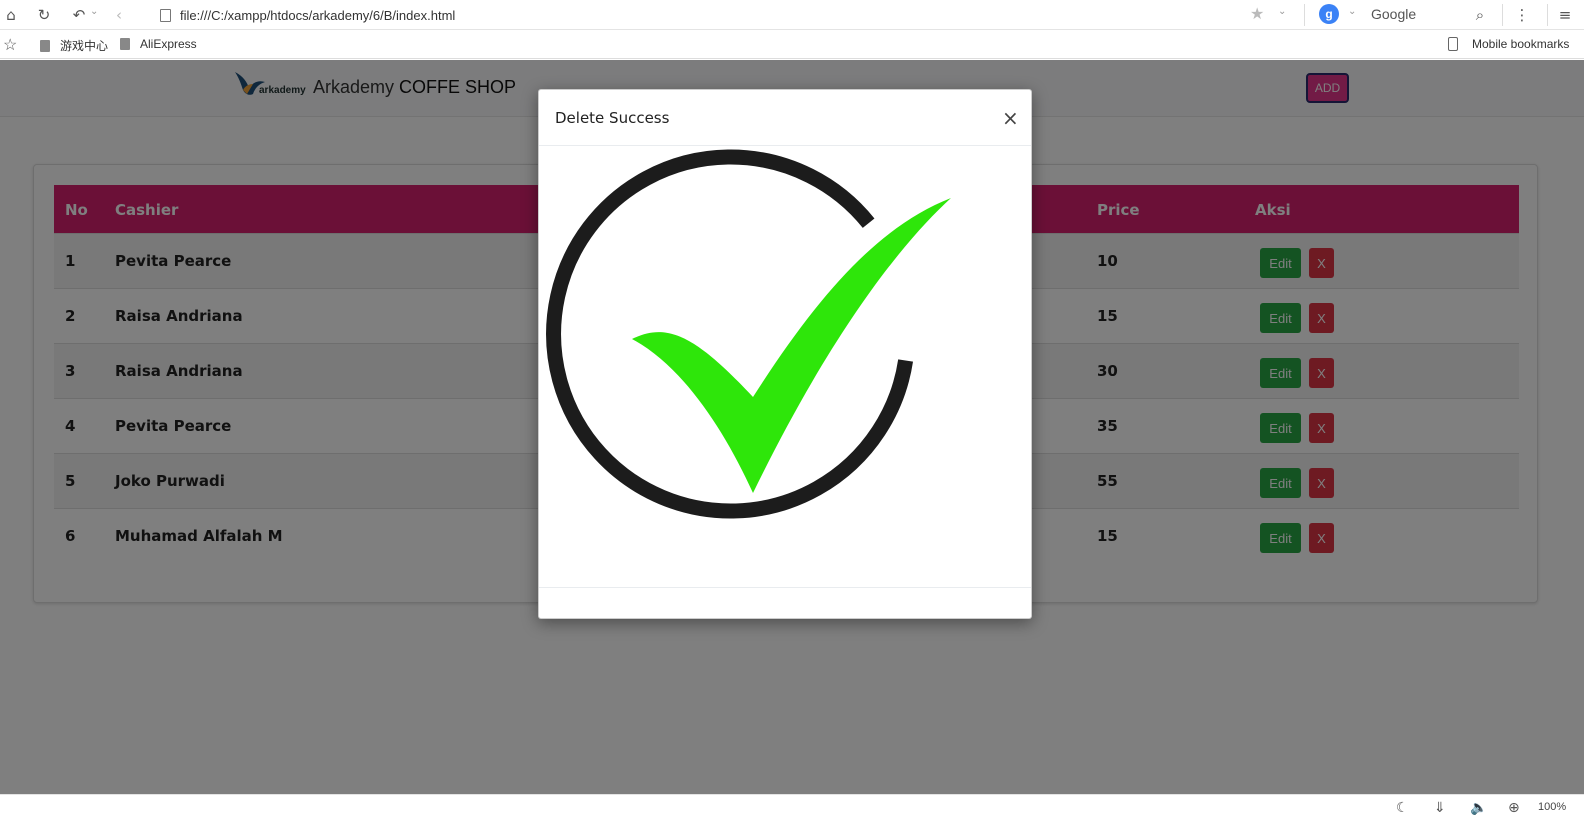 The image size is (1584, 823). What do you see at coordinates (119, 15) in the screenshot?
I see `back-icon: ‹` at bounding box center [119, 15].